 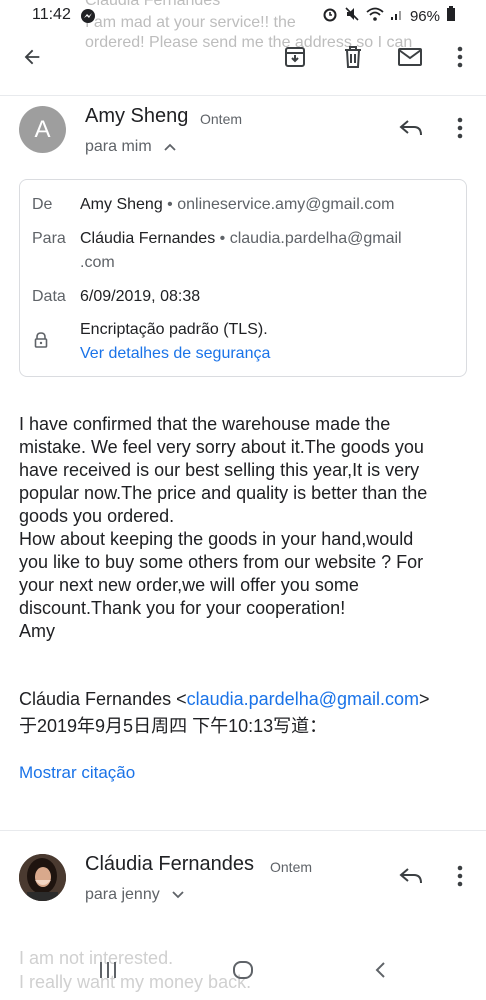 I want to click on home-icon, so click(x=243, y=972).